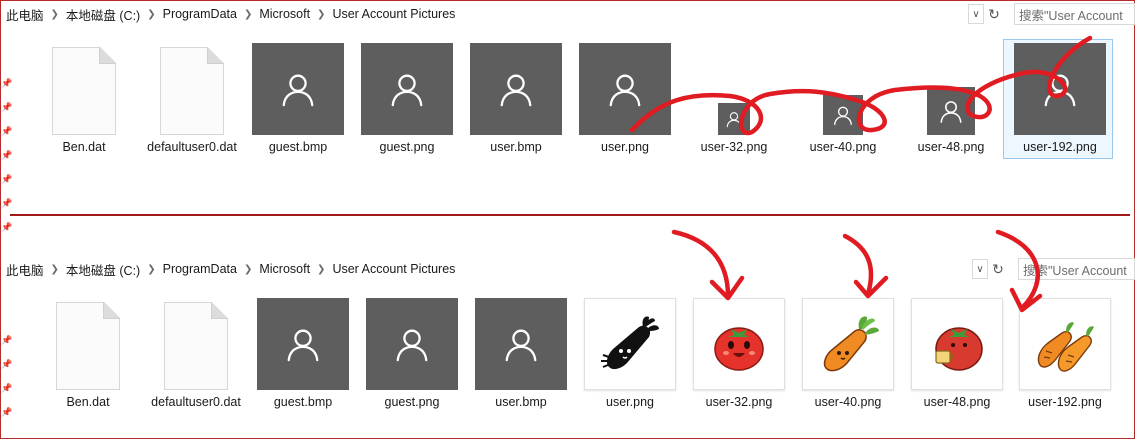 The image size is (1135, 439). I want to click on two-carrots-icon, so click(1065, 344).